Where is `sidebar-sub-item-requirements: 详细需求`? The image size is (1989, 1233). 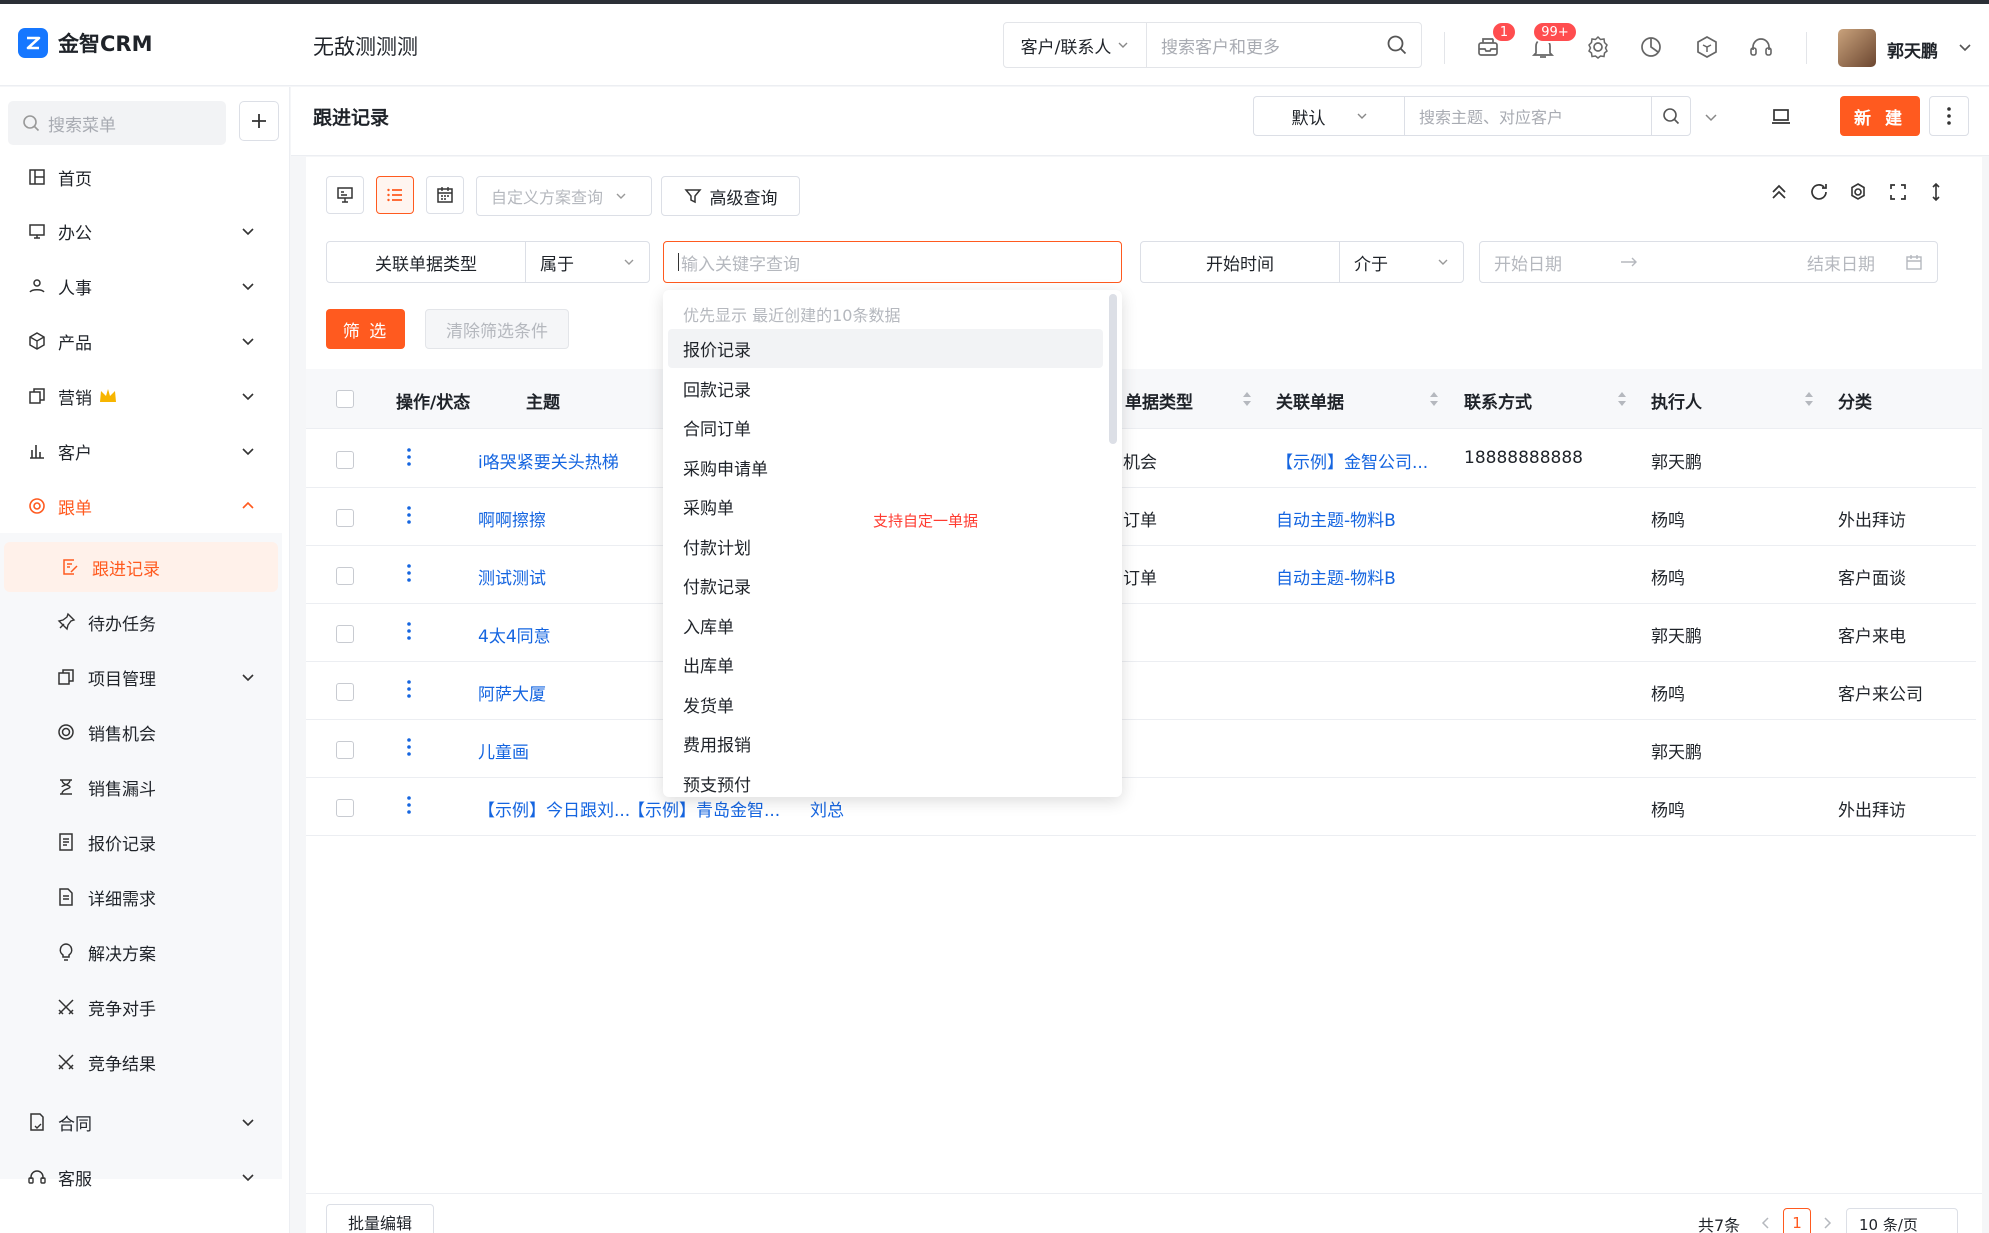 sidebar-sub-item-requirements: 详细需求 is located at coordinates (141, 897).